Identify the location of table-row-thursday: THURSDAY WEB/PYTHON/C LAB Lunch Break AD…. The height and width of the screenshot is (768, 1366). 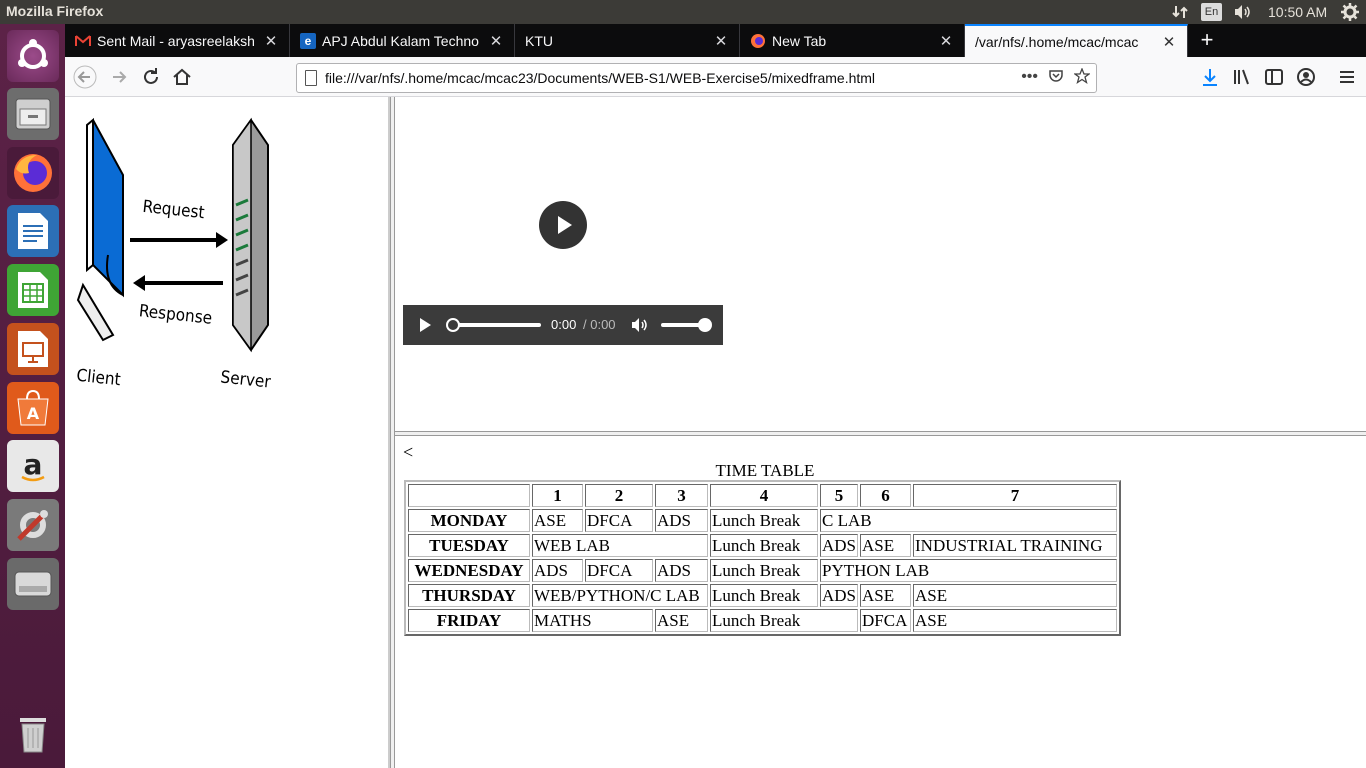
(763, 595).